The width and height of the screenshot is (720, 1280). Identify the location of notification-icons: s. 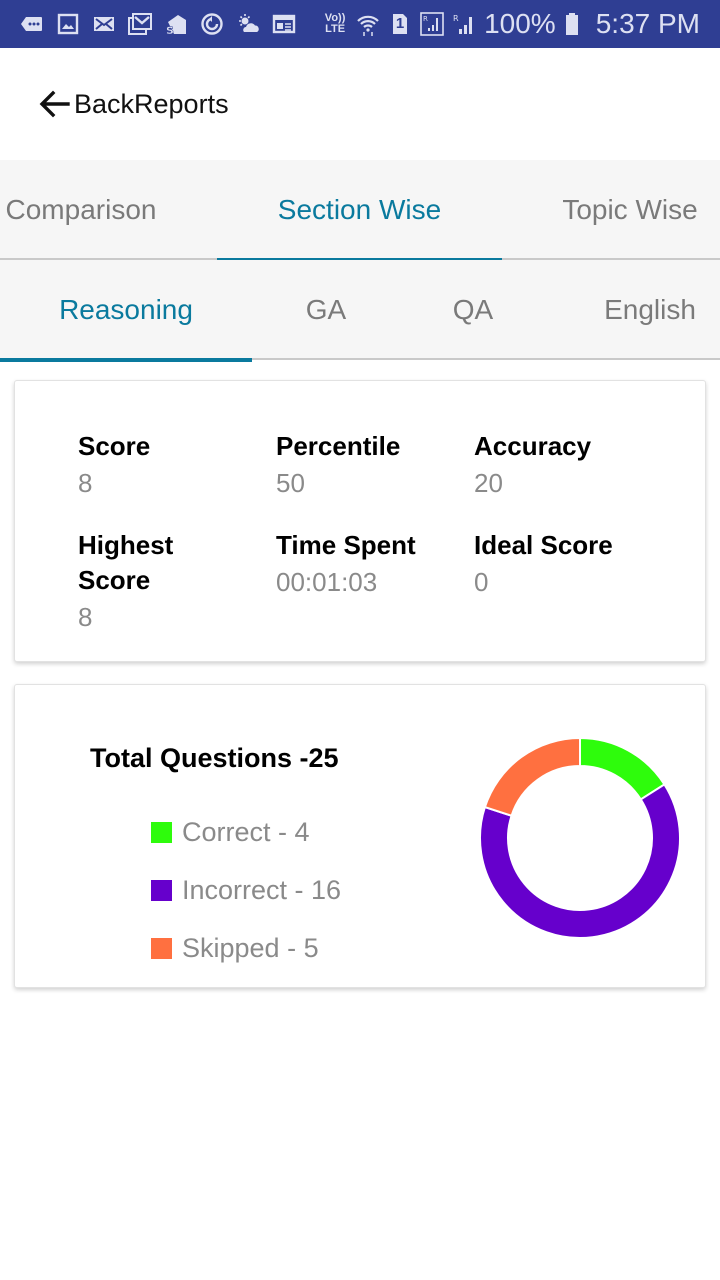
(158, 24).